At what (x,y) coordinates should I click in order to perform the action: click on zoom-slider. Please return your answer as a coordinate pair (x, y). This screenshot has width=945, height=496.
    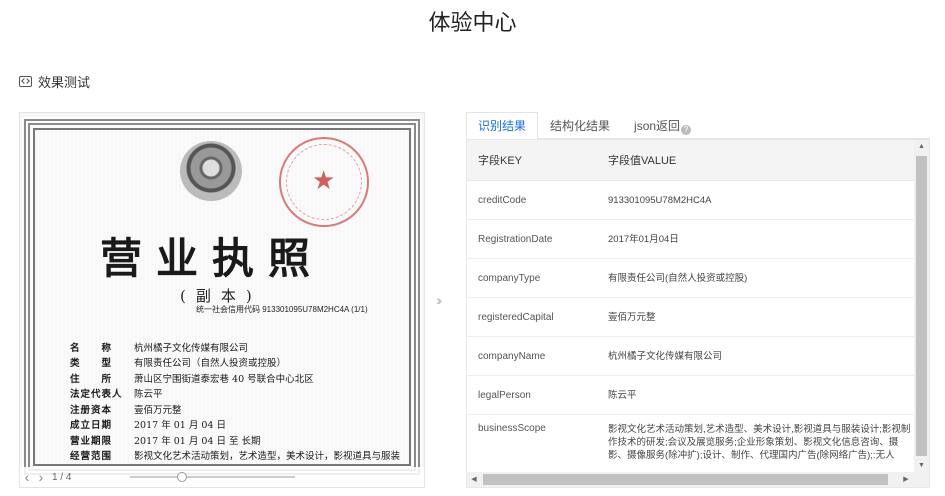
    Looking at the image, I should click on (212, 477).